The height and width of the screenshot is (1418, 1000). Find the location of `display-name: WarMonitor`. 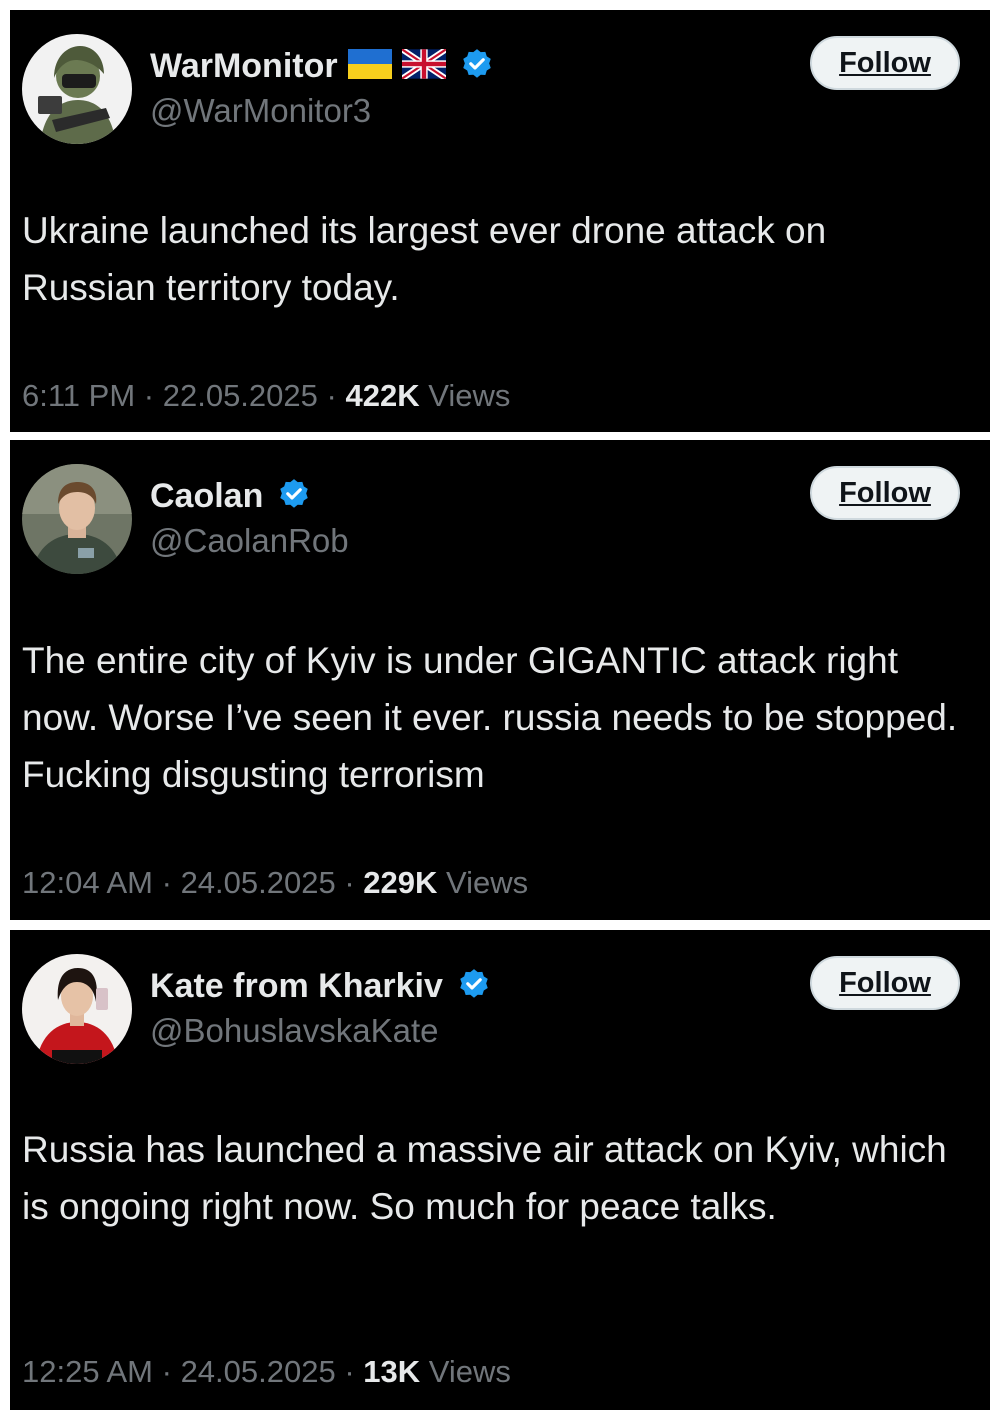

display-name: WarMonitor is located at coordinates (244, 66).